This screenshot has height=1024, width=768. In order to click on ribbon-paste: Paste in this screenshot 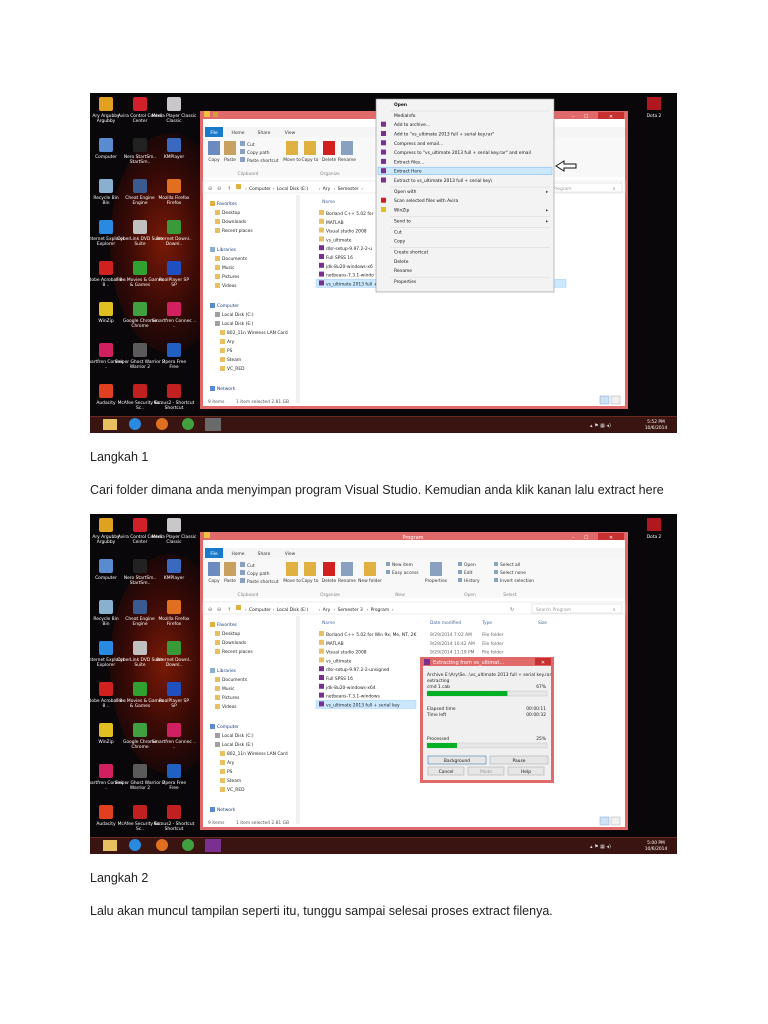, I will do `click(230, 581)`.